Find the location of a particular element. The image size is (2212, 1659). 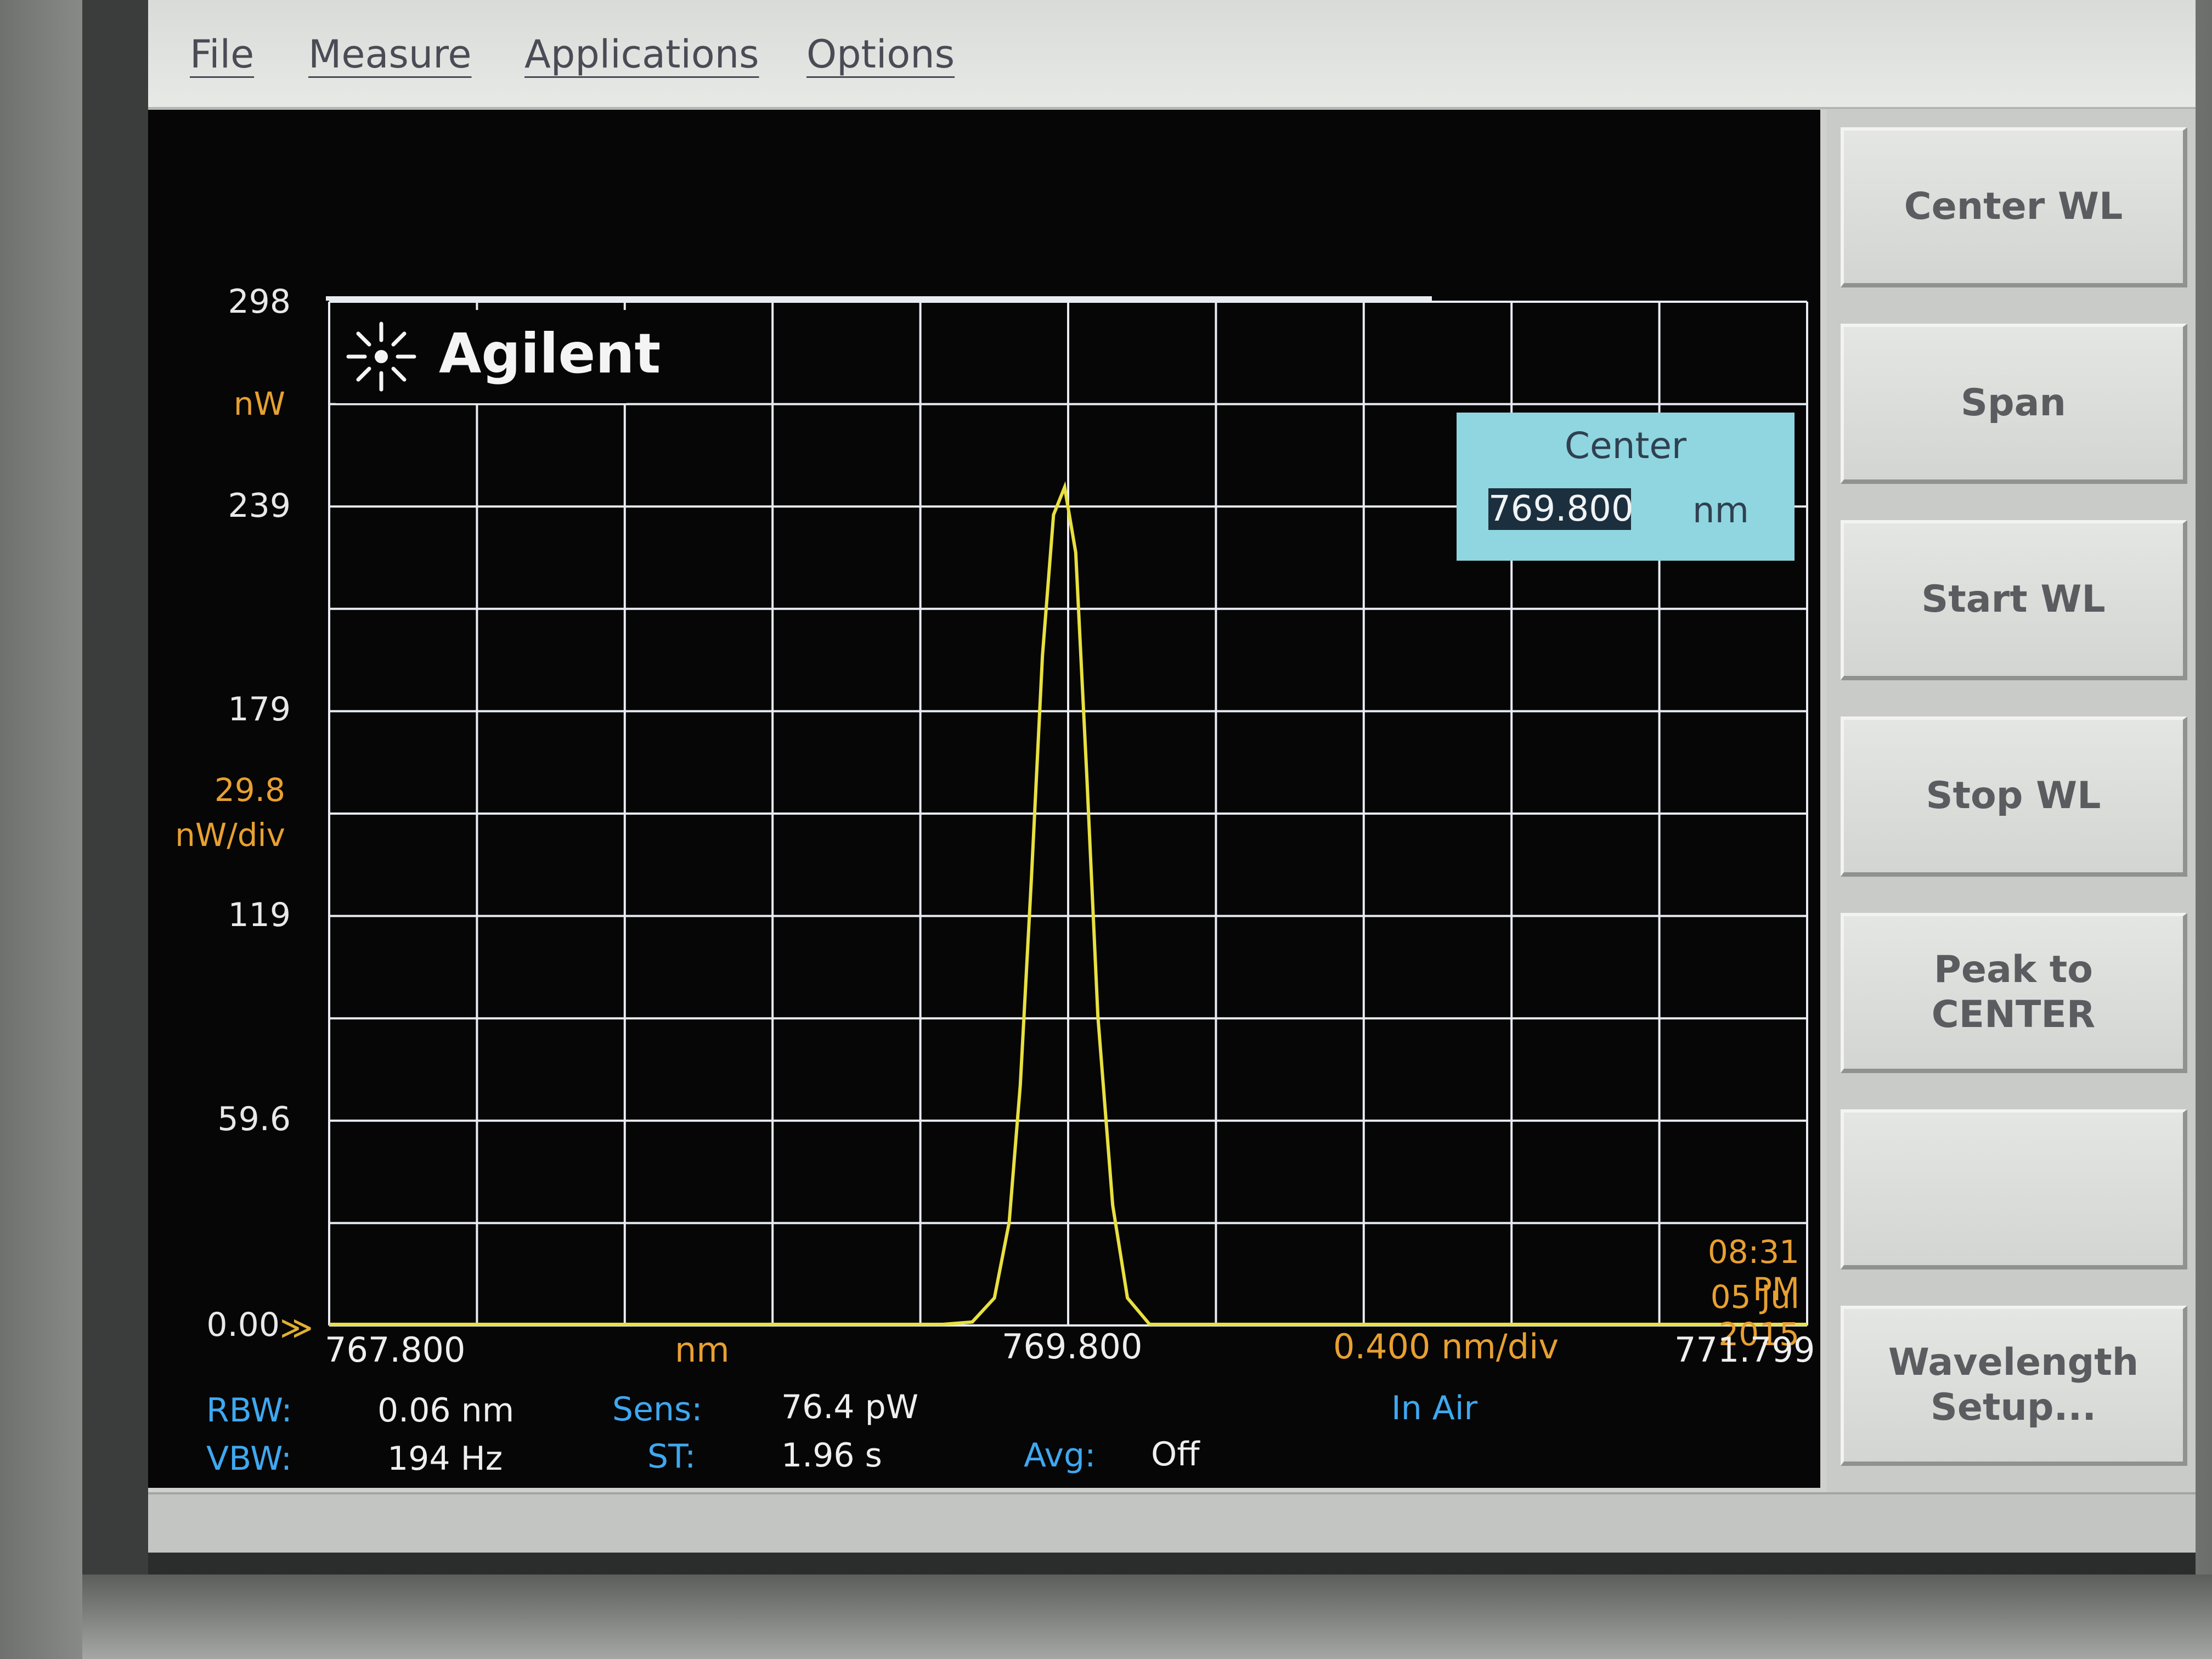

agilent-spark-icon is located at coordinates (381, 356).